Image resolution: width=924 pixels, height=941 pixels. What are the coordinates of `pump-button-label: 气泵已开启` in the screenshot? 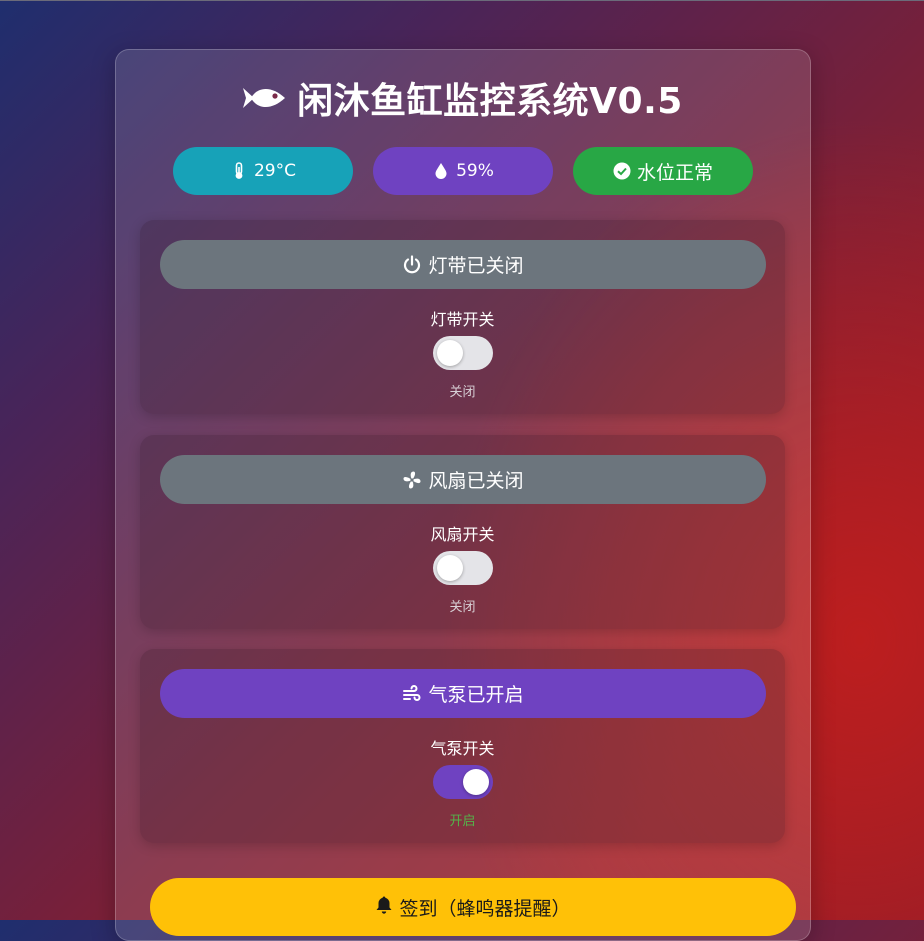 It's located at (476, 695).